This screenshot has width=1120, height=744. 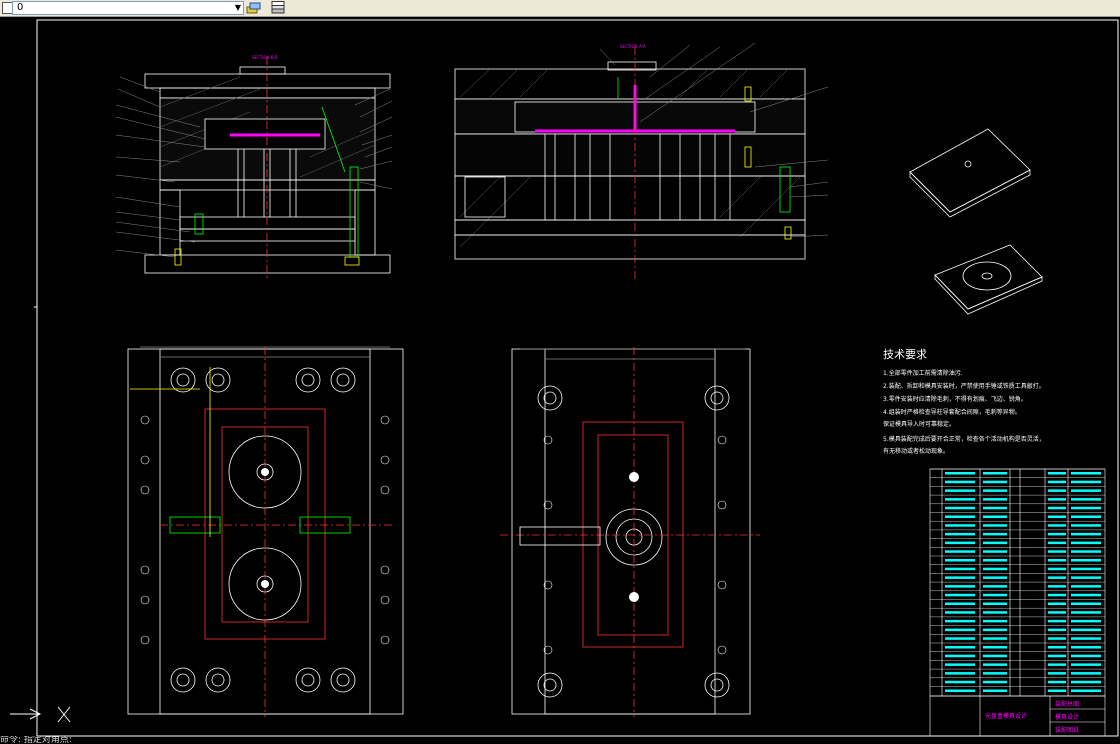 What do you see at coordinates (278, 8) in the screenshot?
I see `layer-previous-icon` at bounding box center [278, 8].